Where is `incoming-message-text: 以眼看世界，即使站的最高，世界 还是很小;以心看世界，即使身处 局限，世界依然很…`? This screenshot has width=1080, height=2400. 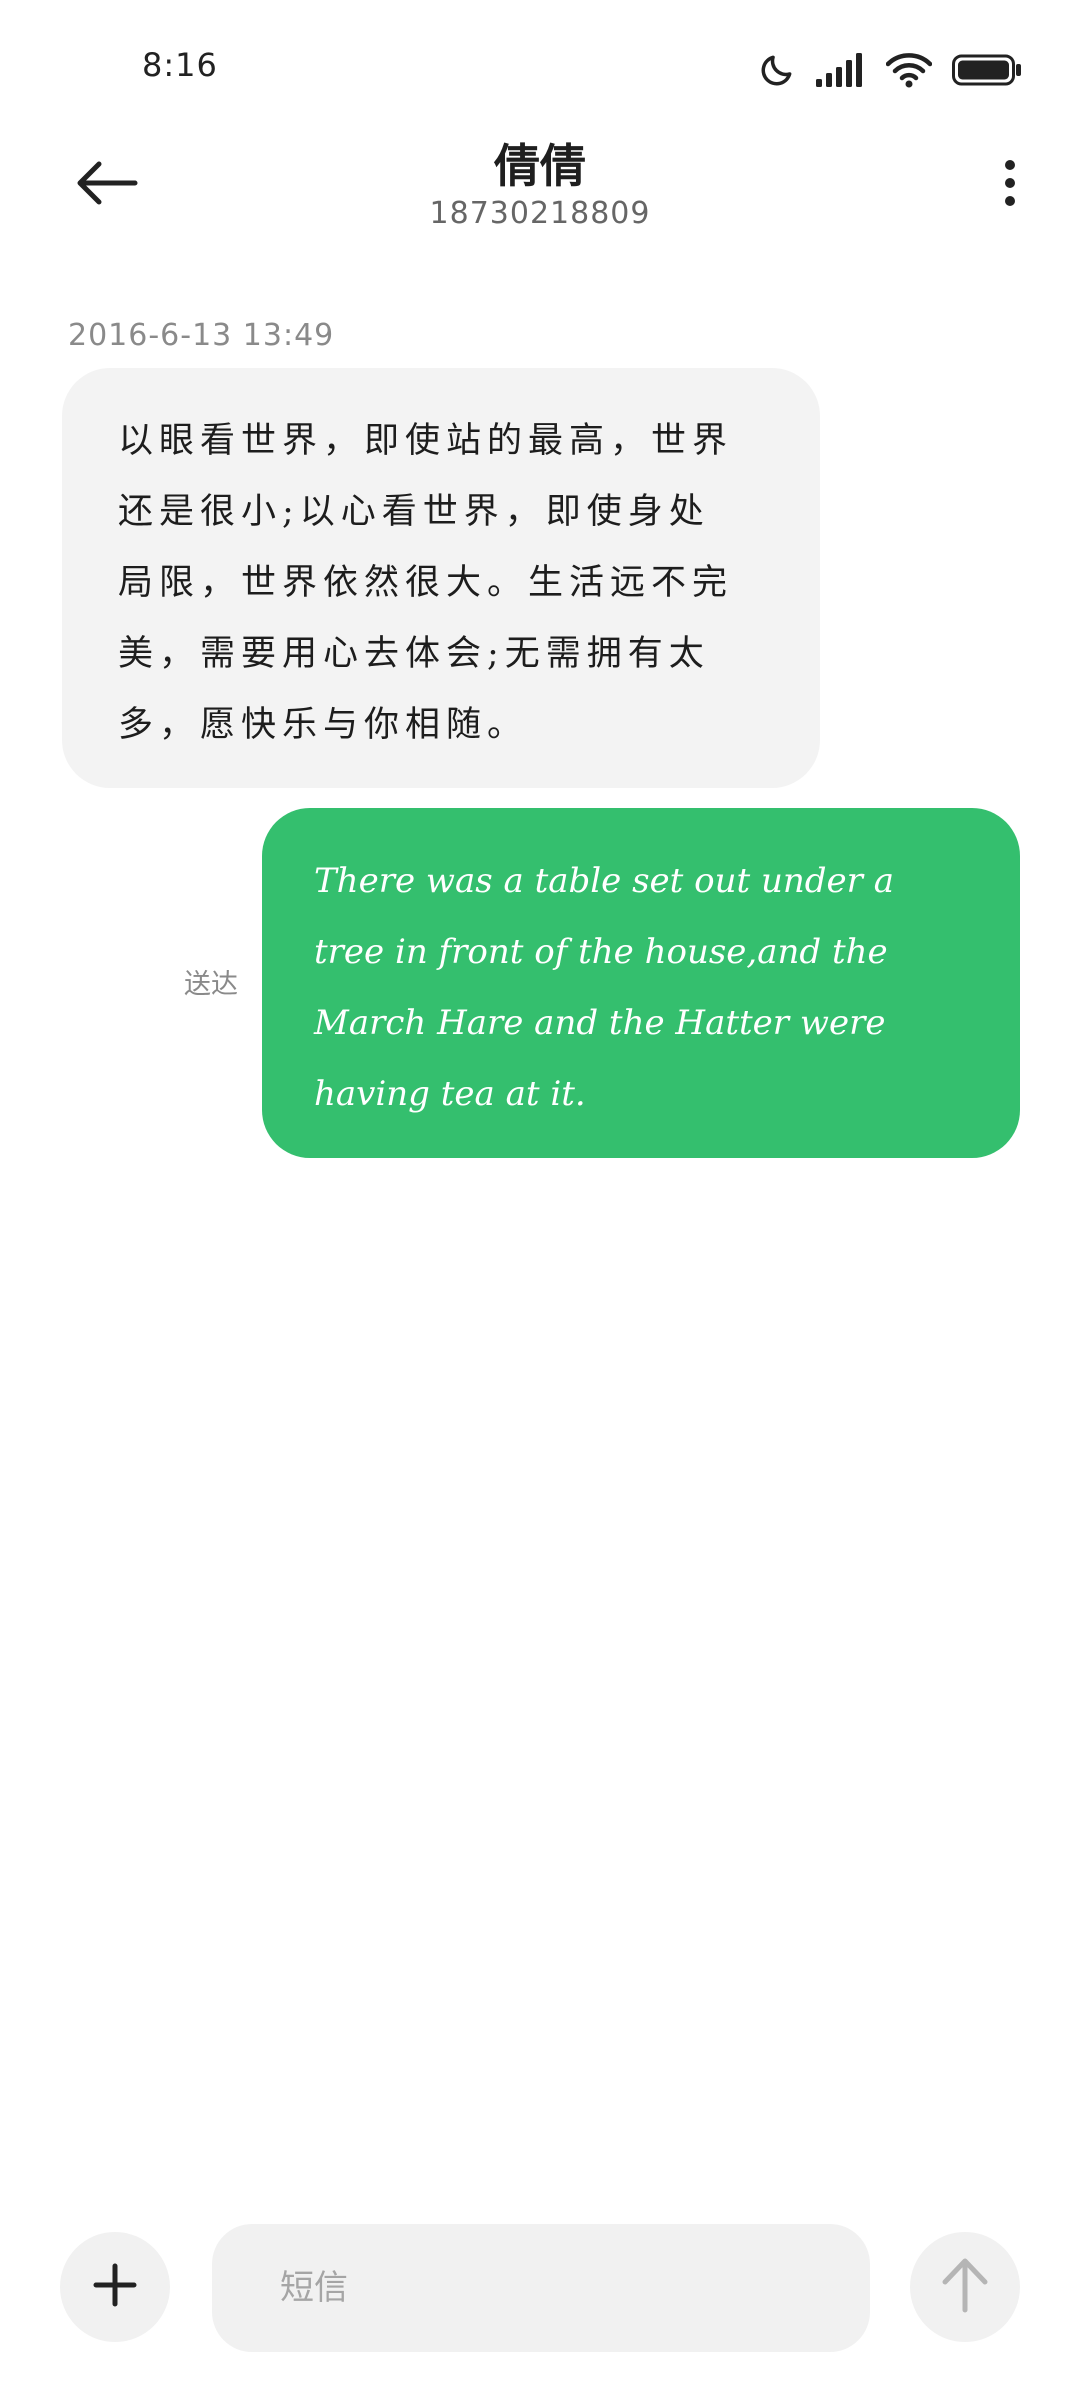
incoming-message-text: 以眼看世界，即使站的最高，世界 还是很小;以心看世界，即使身处 局限，世界依然很… is located at coordinates (437, 583).